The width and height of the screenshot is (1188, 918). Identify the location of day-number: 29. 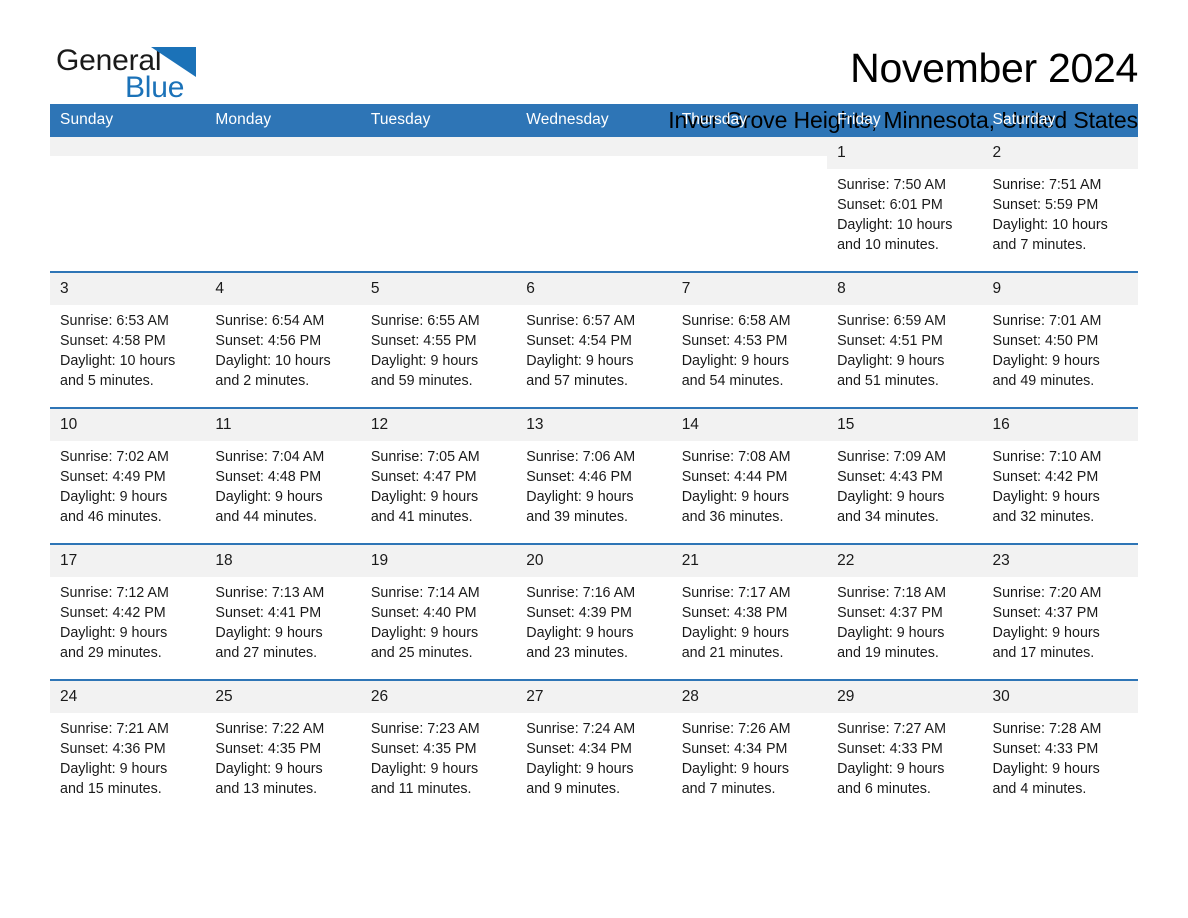
(905, 697).